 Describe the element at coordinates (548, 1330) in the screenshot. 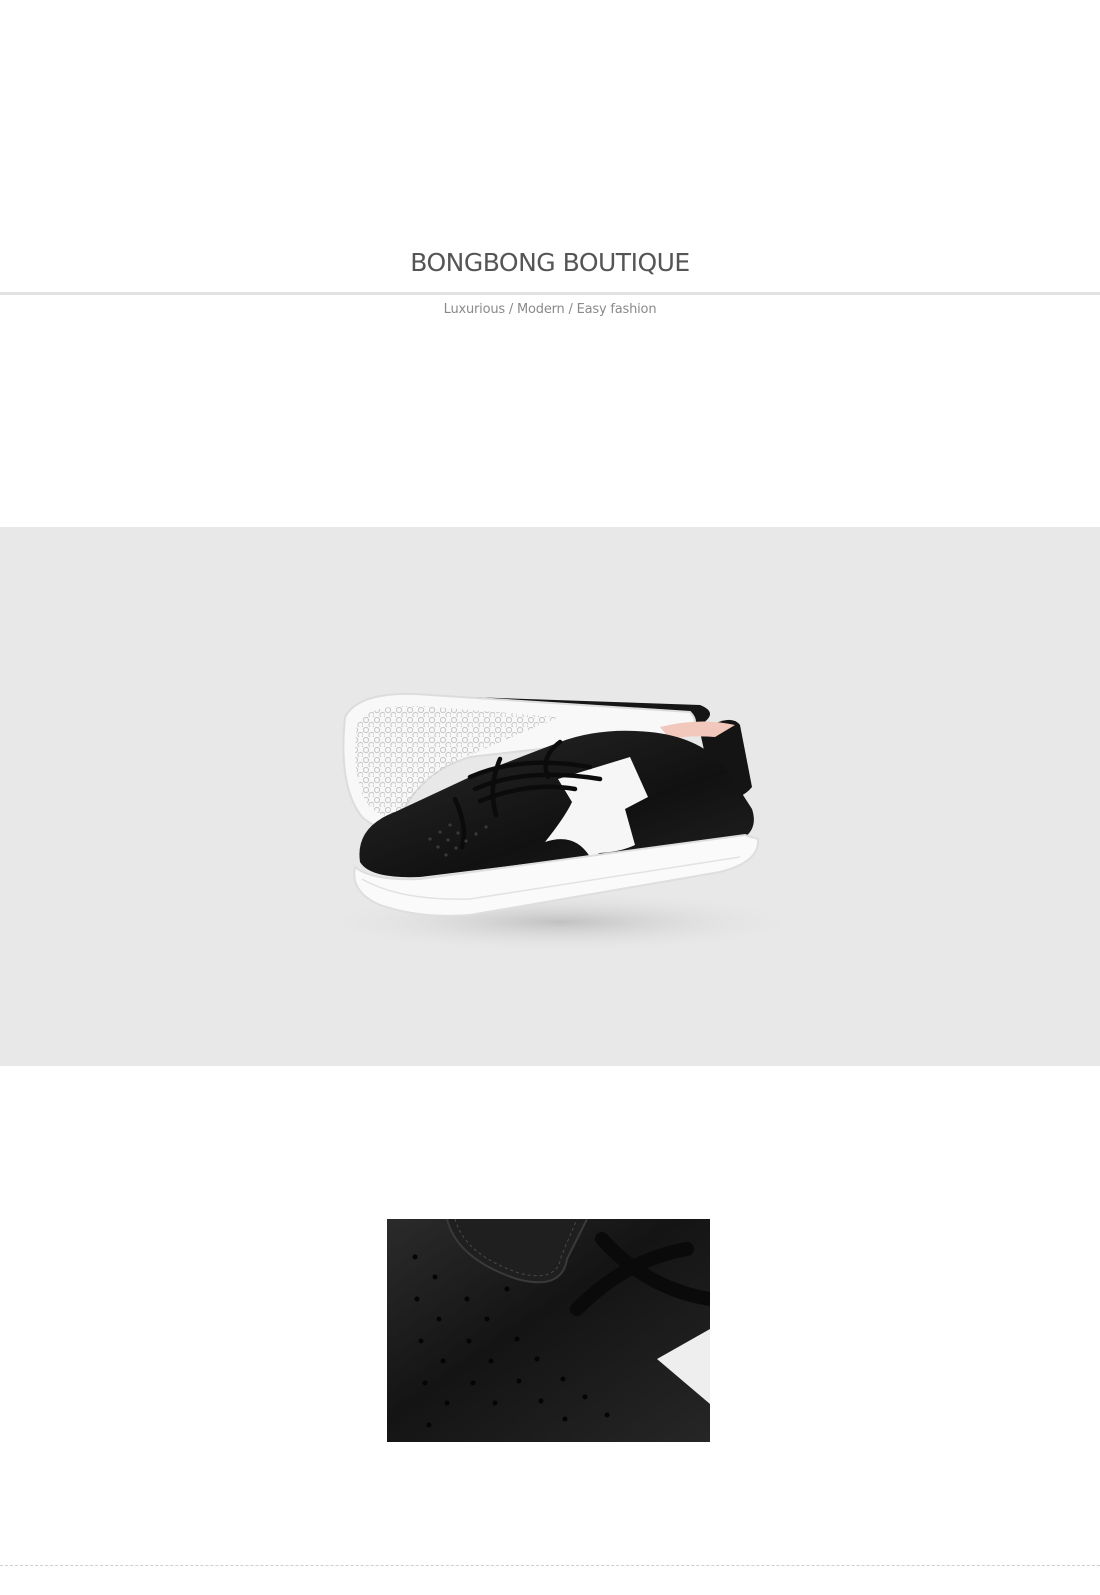

I see `detail-closeup-image` at that location.